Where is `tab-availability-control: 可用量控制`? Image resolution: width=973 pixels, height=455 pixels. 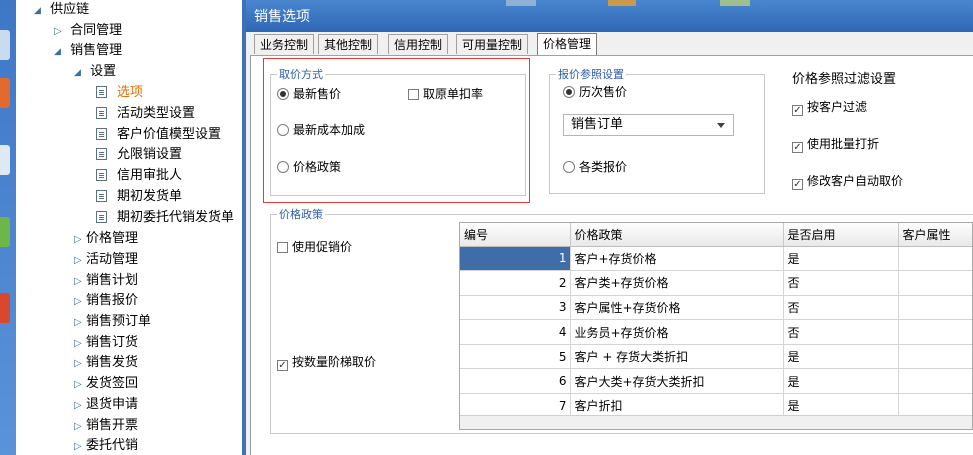
tab-availability-control: 可用量控制 is located at coordinates (492, 44).